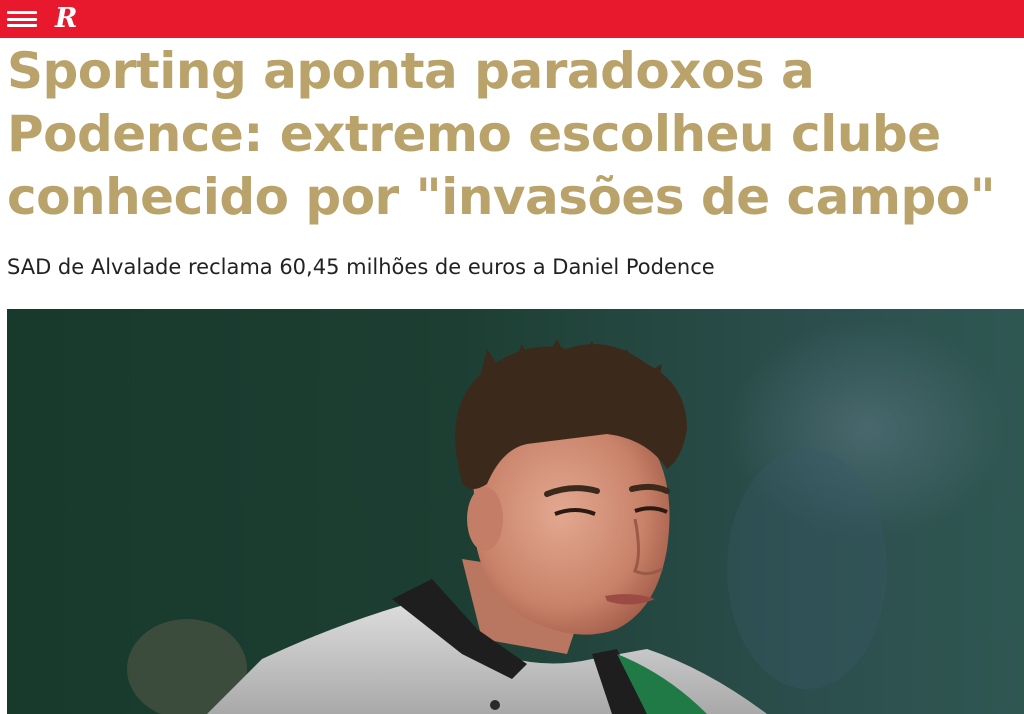 The width and height of the screenshot is (1024, 714). I want to click on hamburger-menu-icon, so click(22, 19).